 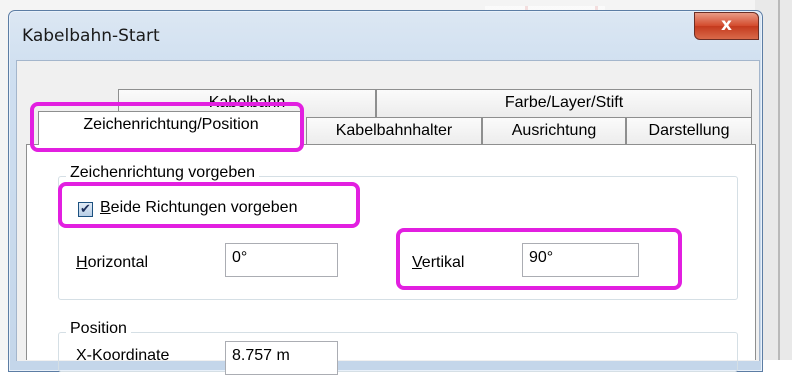 What do you see at coordinates (438, 262) in the screenshot?
I see `vertical-label: Vertikal` at bounding box center [438, 262].